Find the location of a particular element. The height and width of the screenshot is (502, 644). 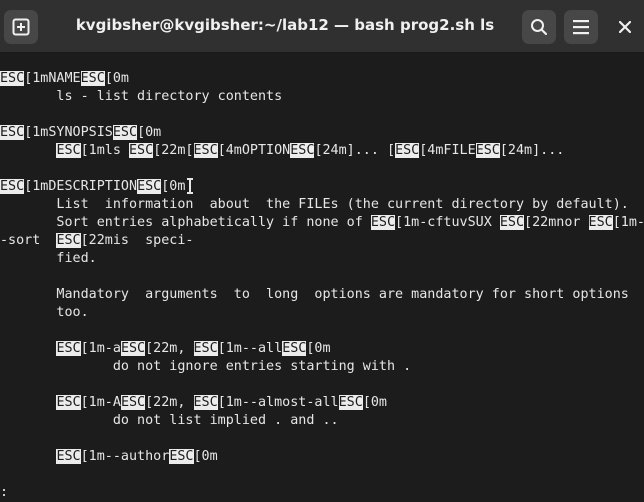

terminal-line: do not ignore entries starting with . is located at coordinates (205, 367).